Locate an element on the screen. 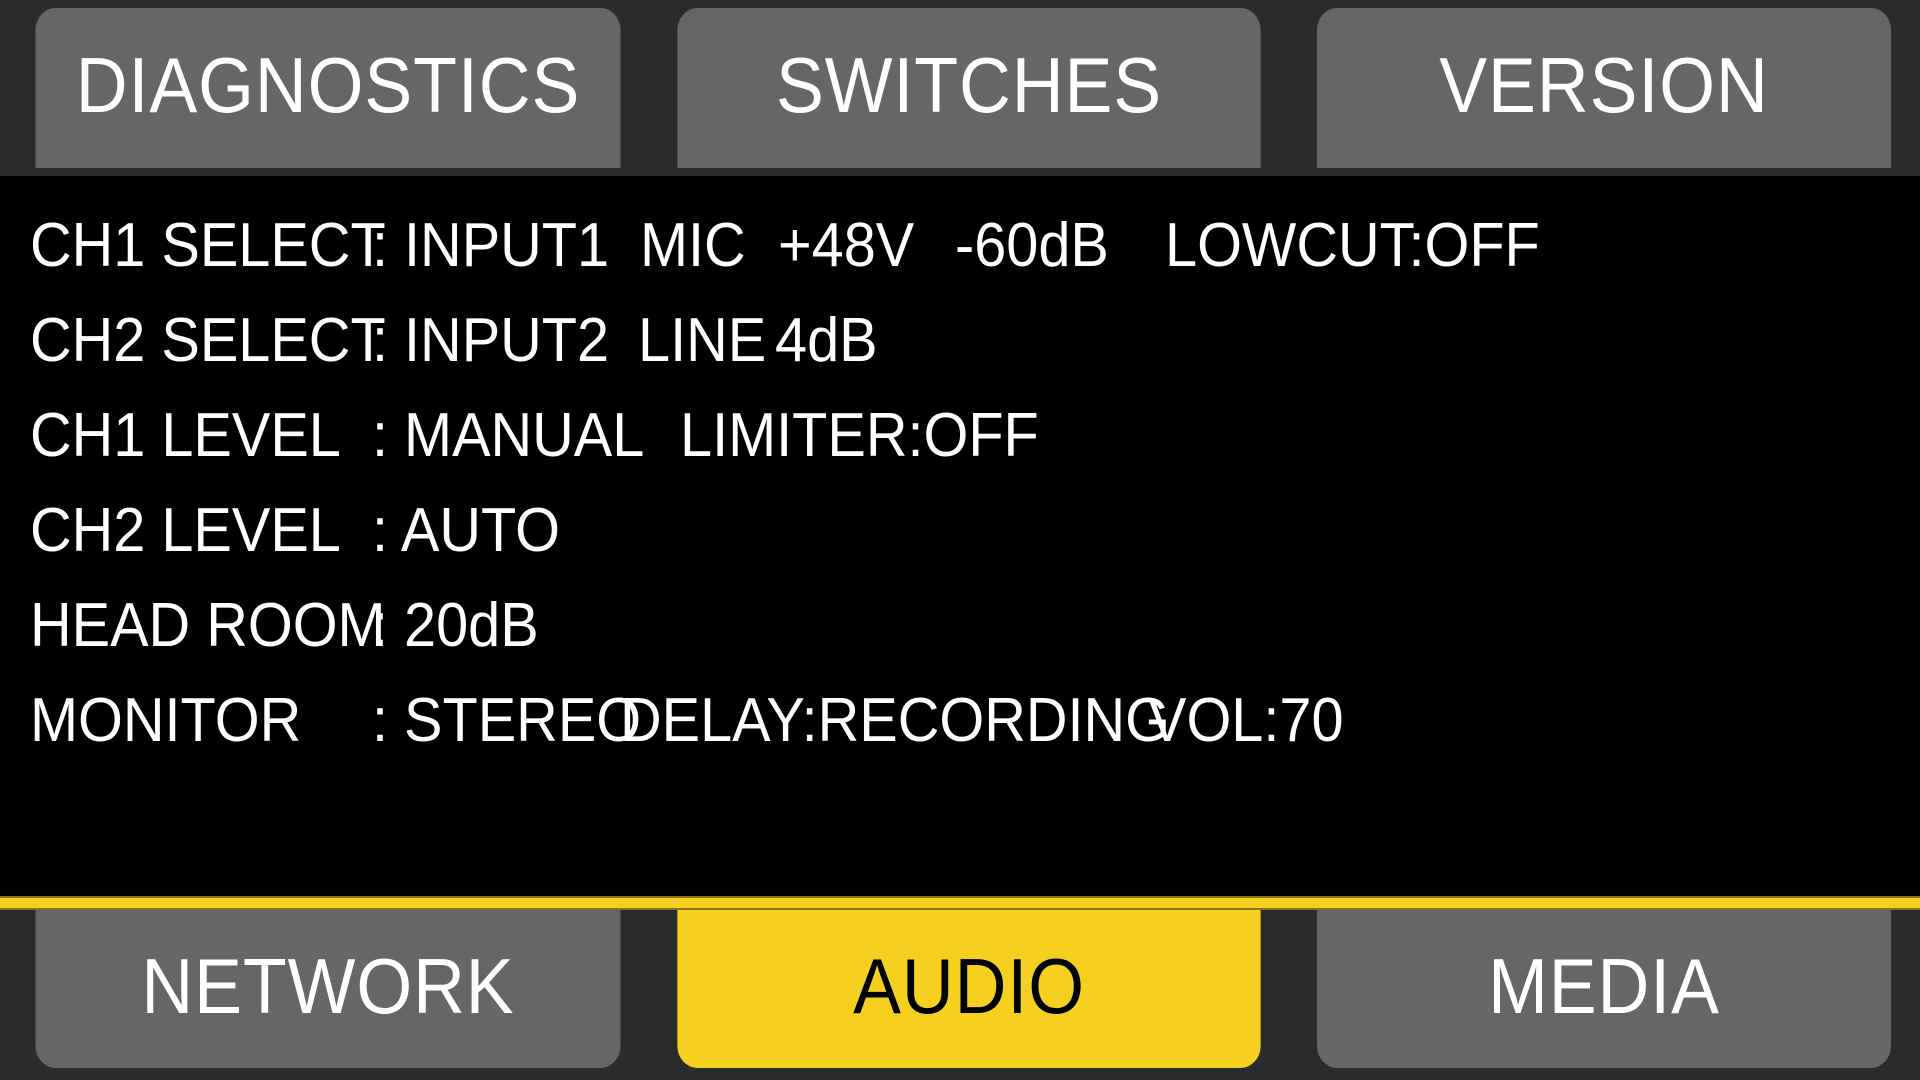 The image size is (1920, 1080). setting-extra-gain: -60dB is located at coordinates (1032, 245).